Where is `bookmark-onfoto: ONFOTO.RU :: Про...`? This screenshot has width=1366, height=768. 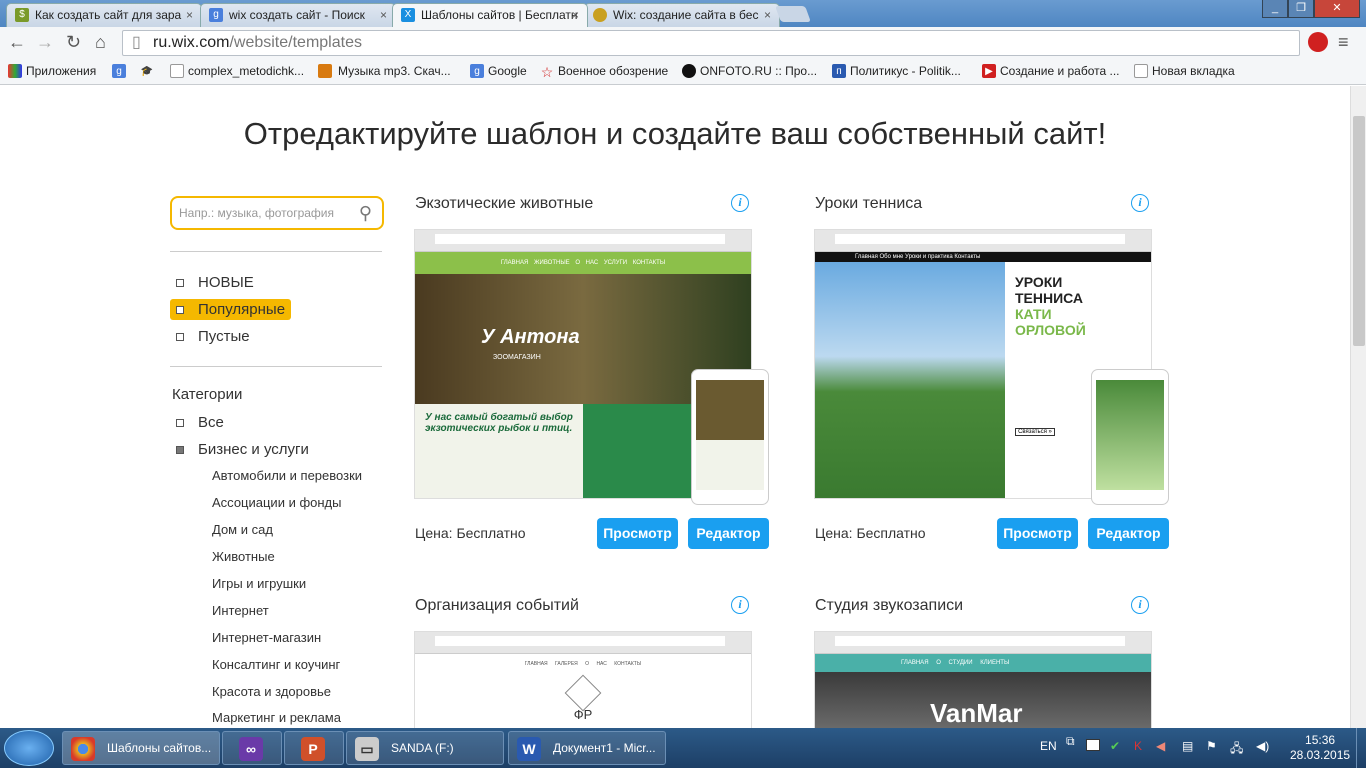 bookmark-onfoto: ONFOTO.RU :: Про... is located at coordinates (749, 71).